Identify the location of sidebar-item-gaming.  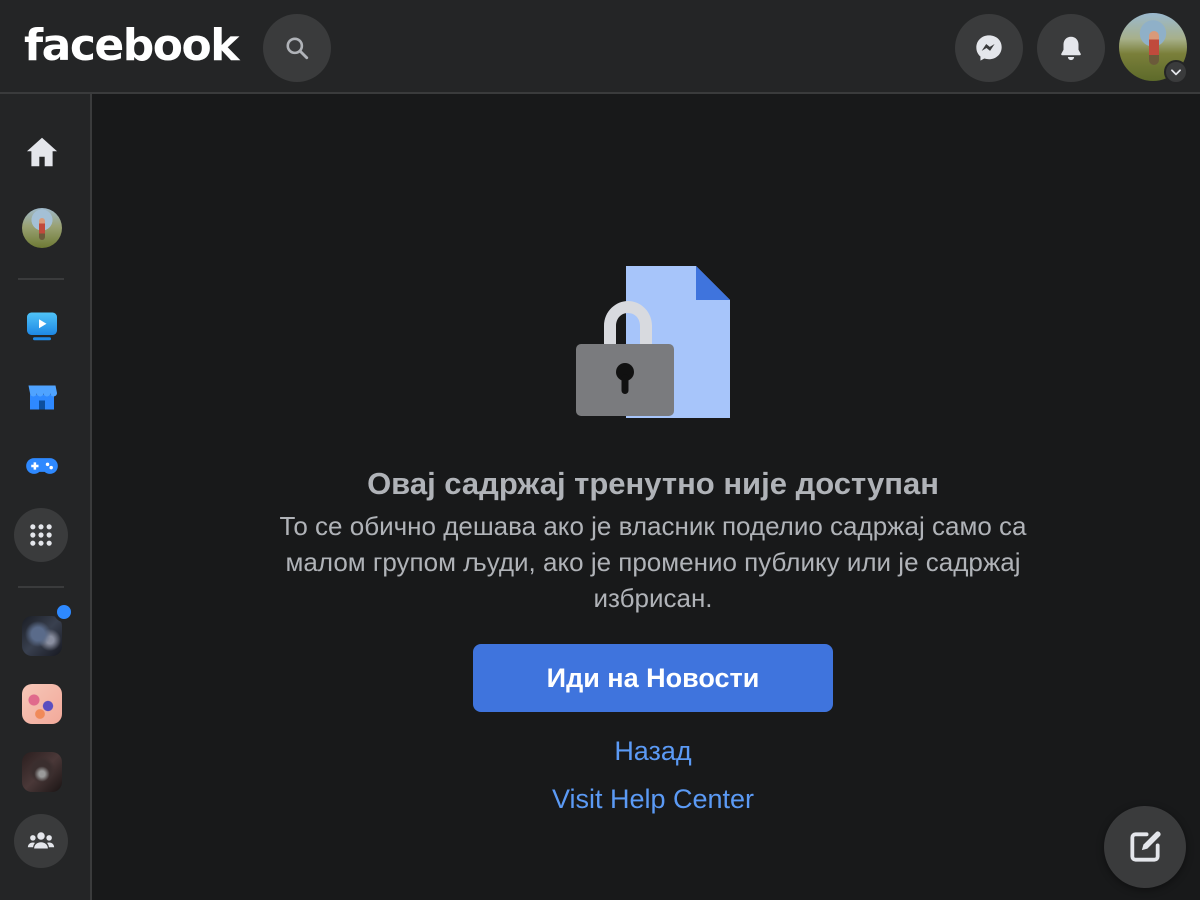
(42, 466).